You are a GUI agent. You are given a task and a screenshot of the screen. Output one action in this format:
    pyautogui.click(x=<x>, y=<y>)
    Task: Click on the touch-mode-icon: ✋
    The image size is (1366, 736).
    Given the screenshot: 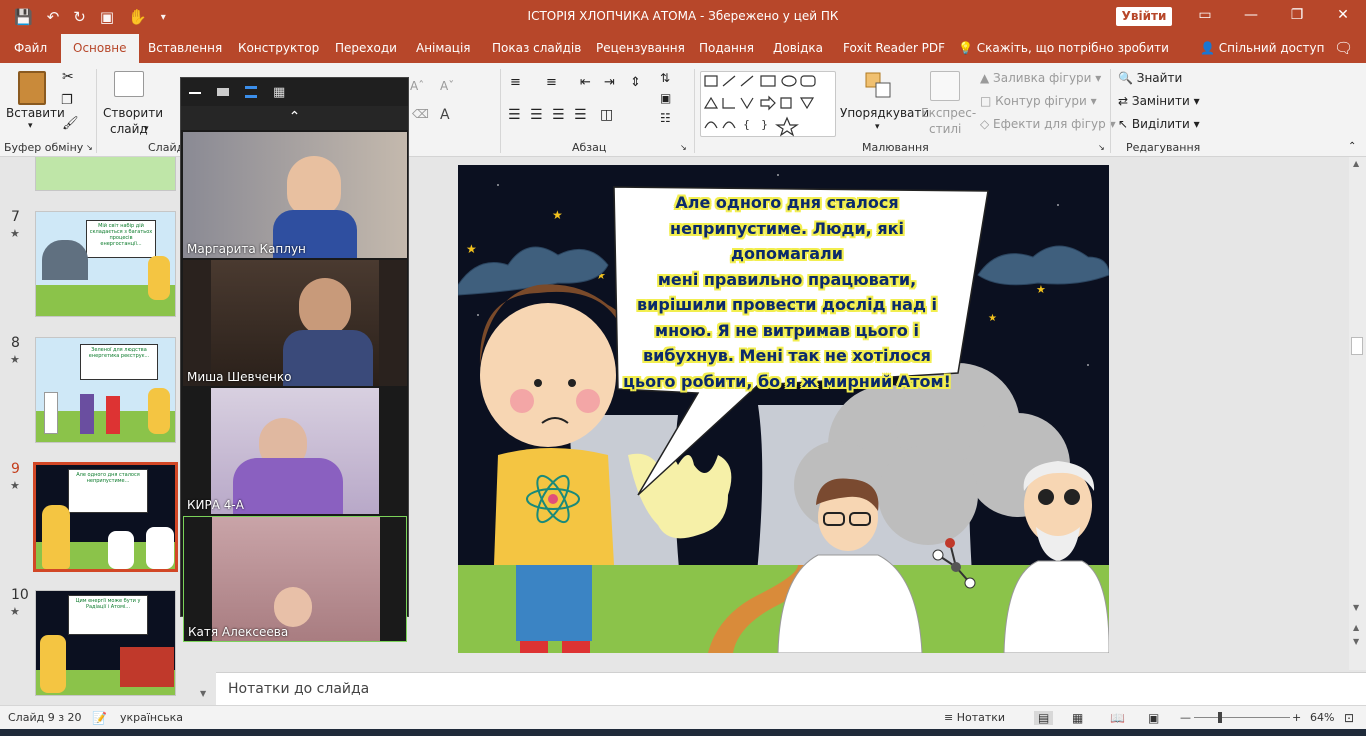 What is the action you would take?
    pyautogui.click(x=137, y=17)
    